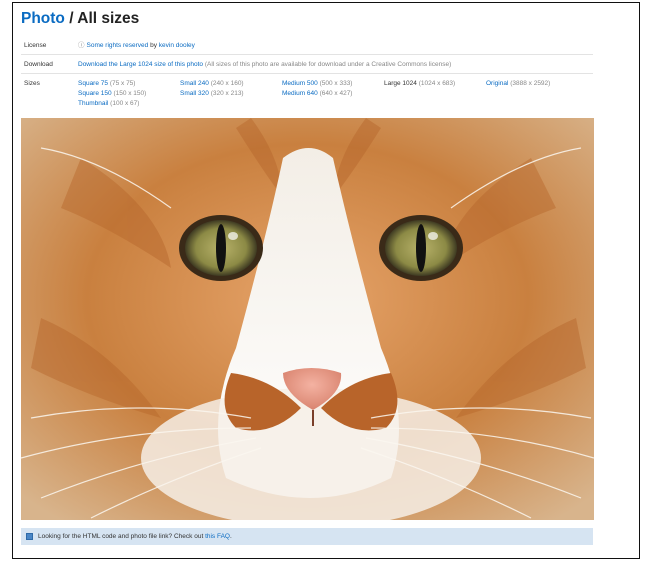  What do you see at coordinates (300, 83) in the screenshot?
I see `size-link: Medium 500` at bounding box center [300, 83].